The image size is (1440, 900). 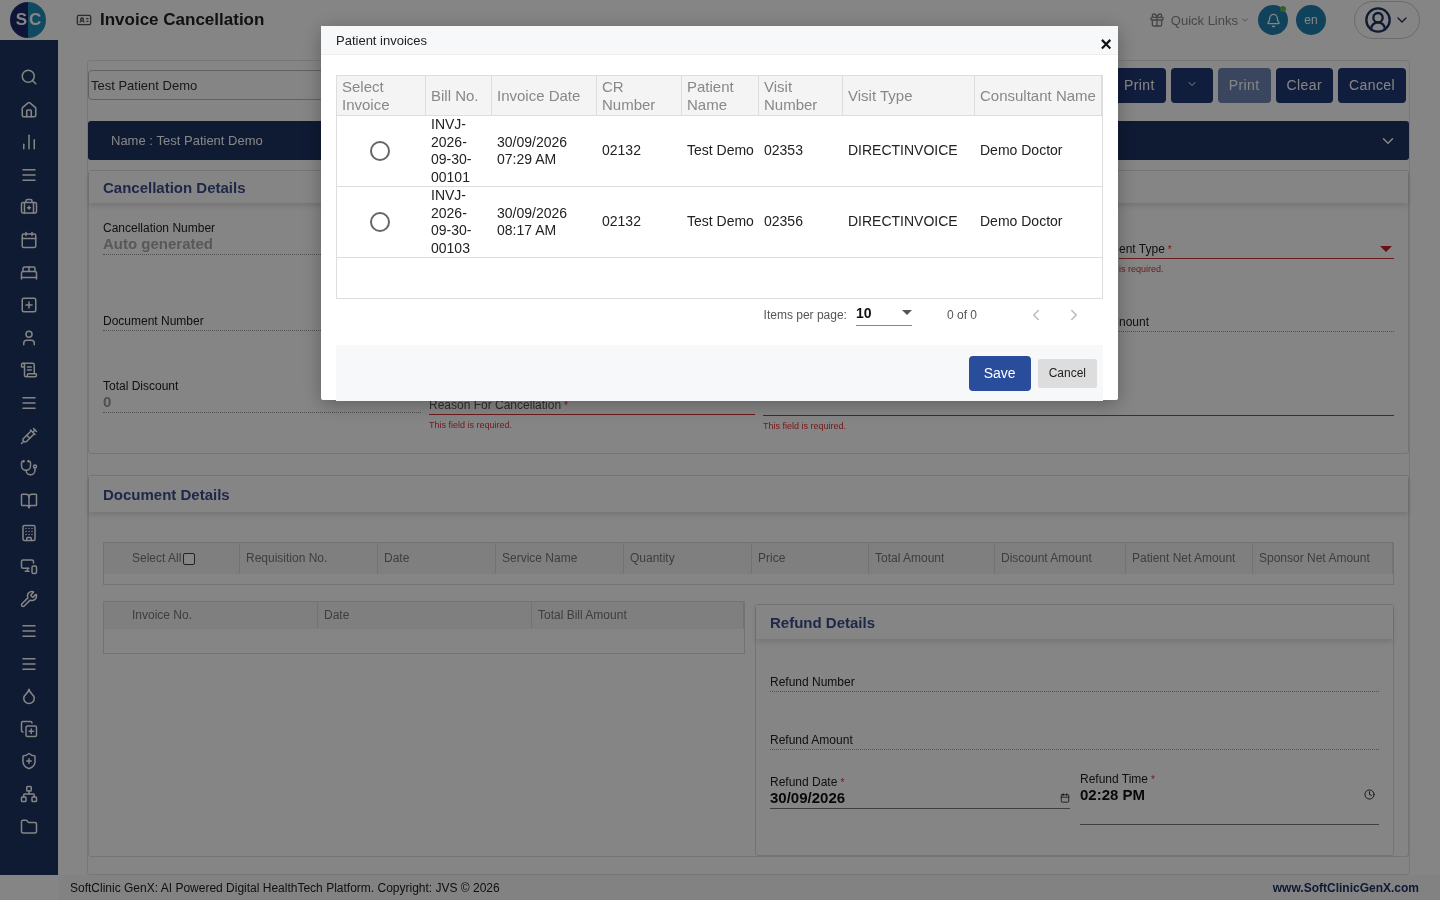 I want to click on column-header: Total Amount, so click(x=932, y=558).